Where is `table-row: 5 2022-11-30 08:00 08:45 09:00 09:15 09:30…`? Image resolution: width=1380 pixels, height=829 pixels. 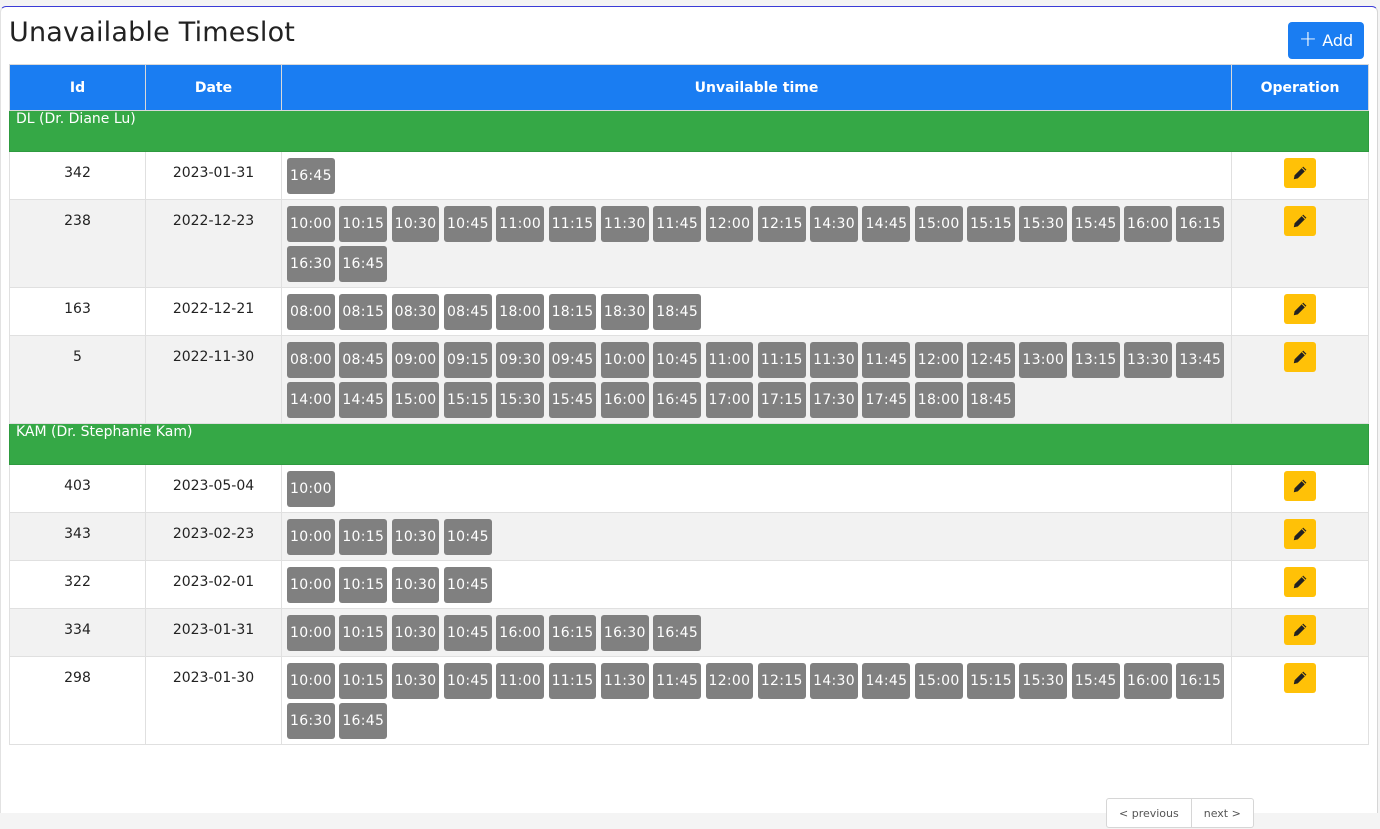 table-row: 5 2022-11-30 08:00 08:45 09:00 09:15 09:30… is located at coordinates (689, 379).